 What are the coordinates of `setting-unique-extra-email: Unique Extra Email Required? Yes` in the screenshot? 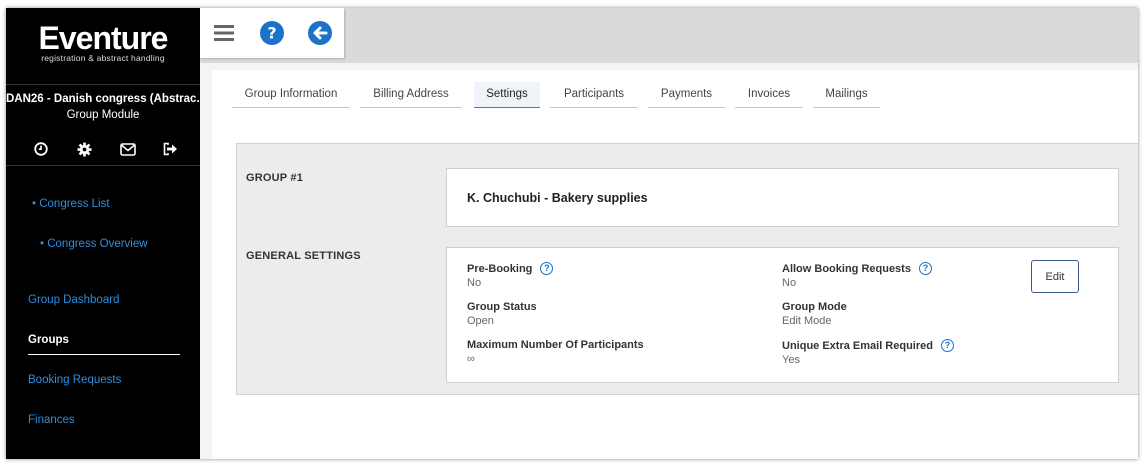 It's located at (868, 352).